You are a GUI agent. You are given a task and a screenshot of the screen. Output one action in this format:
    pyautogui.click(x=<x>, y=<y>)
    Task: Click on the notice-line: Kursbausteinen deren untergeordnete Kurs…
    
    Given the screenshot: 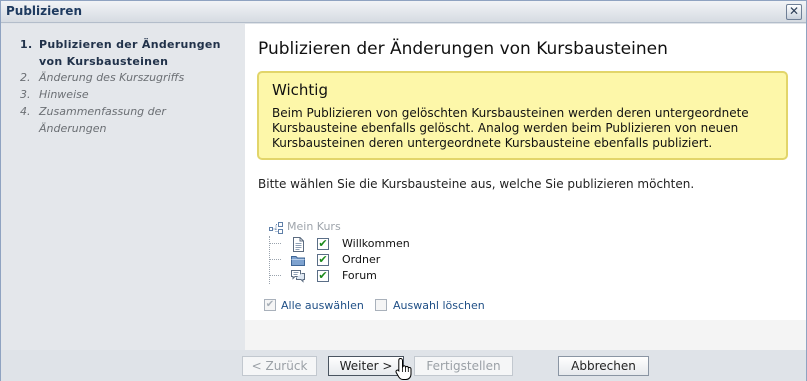 What is the action you would take?
    pyautogui.click(x=492, y=143)
    